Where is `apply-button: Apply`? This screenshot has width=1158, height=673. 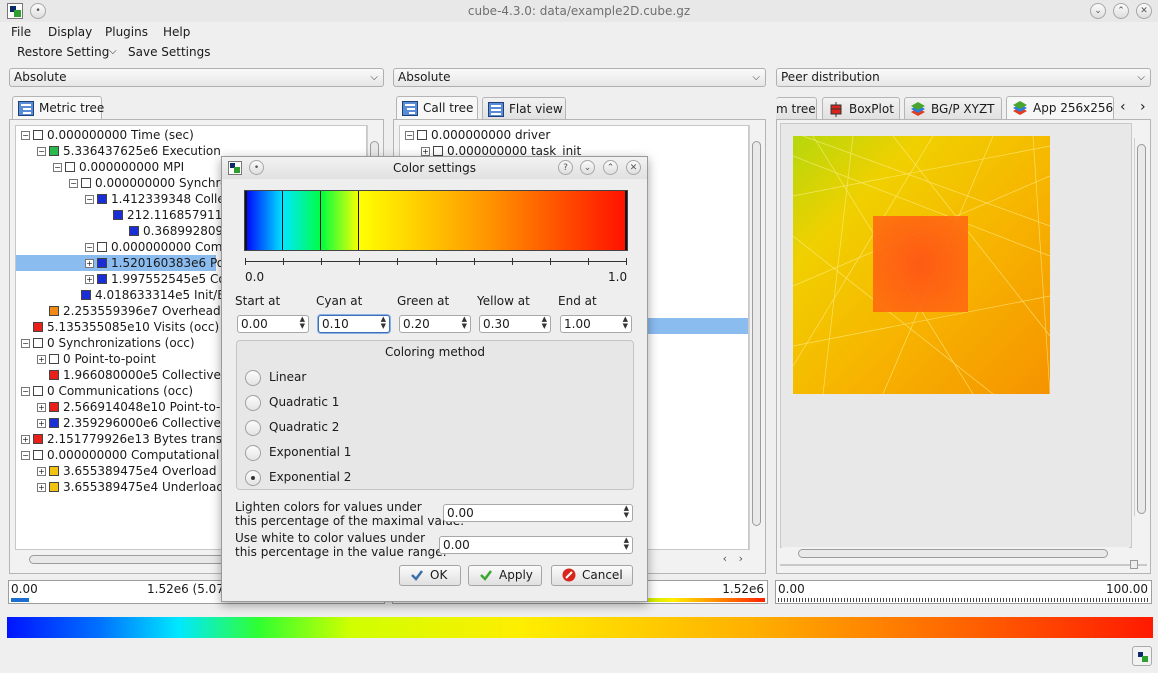 apply-button: Apply is located at coordinates (505, 575).